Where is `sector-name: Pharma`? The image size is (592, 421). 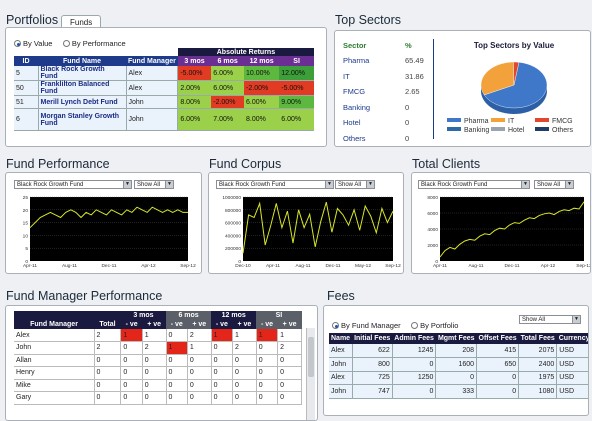
sector-name: Pharma is located at coordinates (356, 60).